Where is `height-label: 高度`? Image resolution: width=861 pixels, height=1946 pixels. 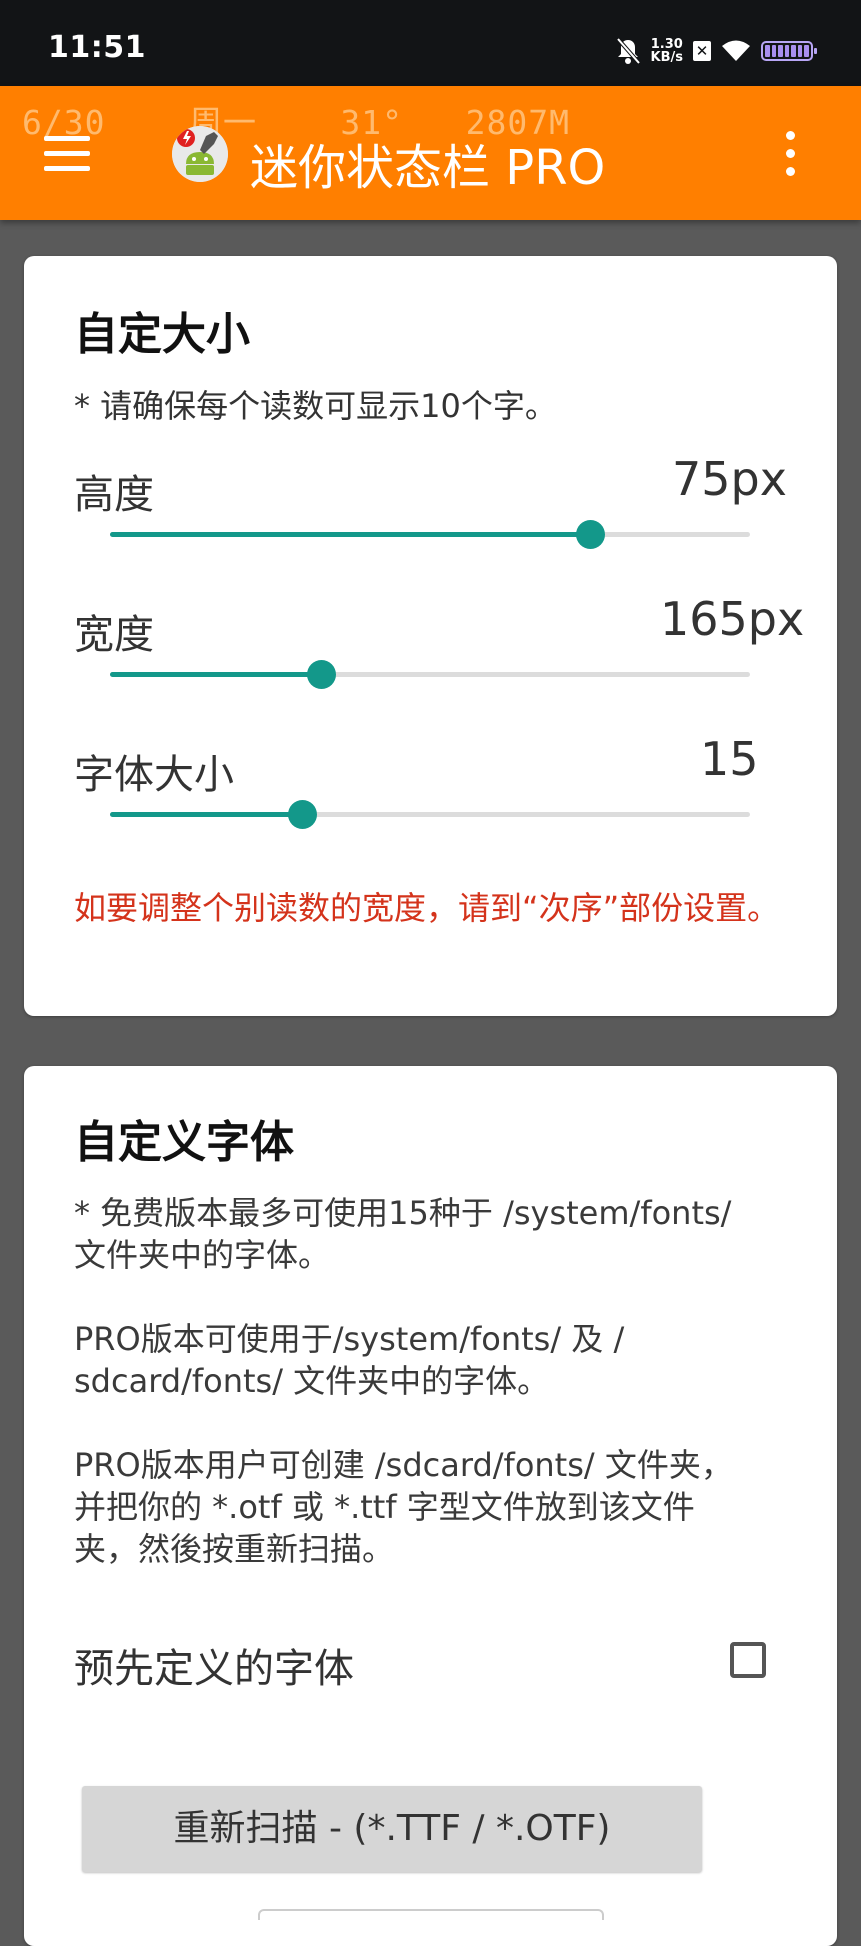 height-label: 高度 is located at coordinates (114, 495).